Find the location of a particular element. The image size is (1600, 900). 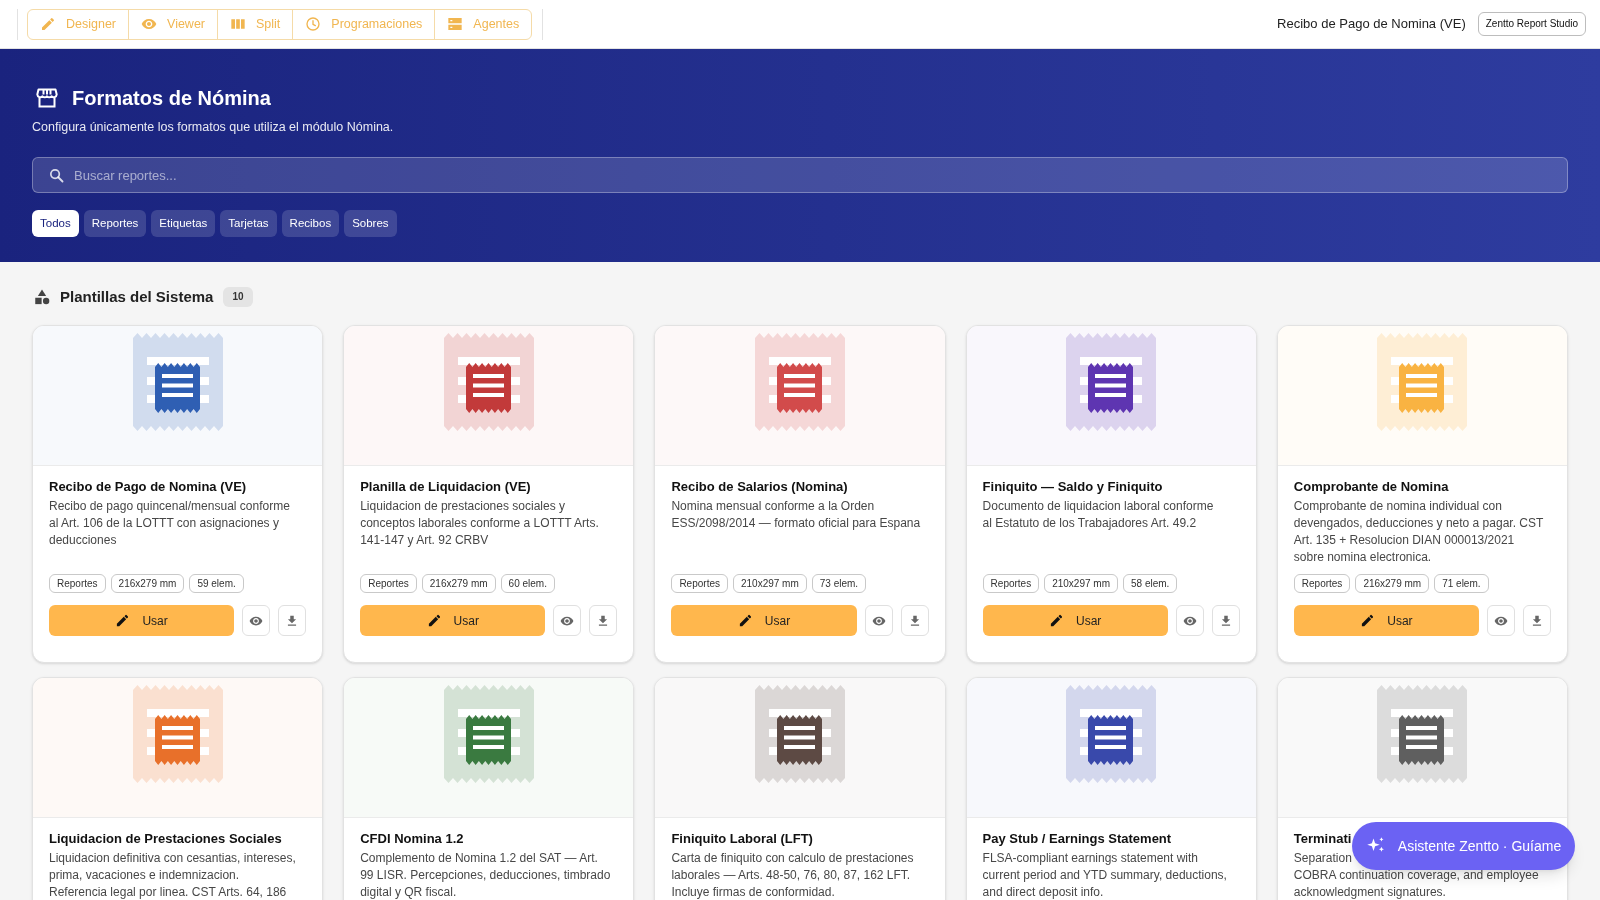

assistant-button: Asistente Zentto · Guíame is located at coordinates (1463, 846).